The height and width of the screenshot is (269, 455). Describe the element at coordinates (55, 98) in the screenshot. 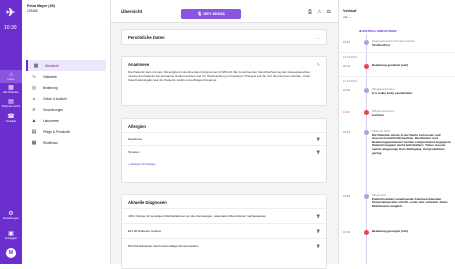

I see `nav-label: Zufuhr & Ausfuhr` at that location.